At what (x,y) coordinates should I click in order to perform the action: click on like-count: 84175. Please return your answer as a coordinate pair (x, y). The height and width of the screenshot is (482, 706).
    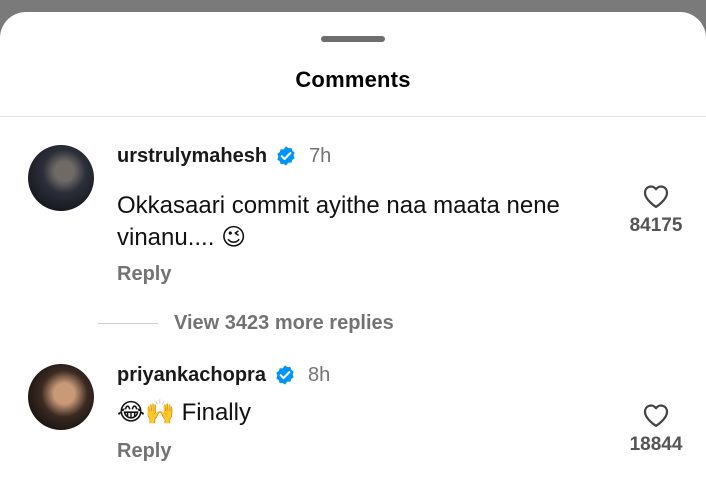
    Looking at the image, I should click on (656, 225).